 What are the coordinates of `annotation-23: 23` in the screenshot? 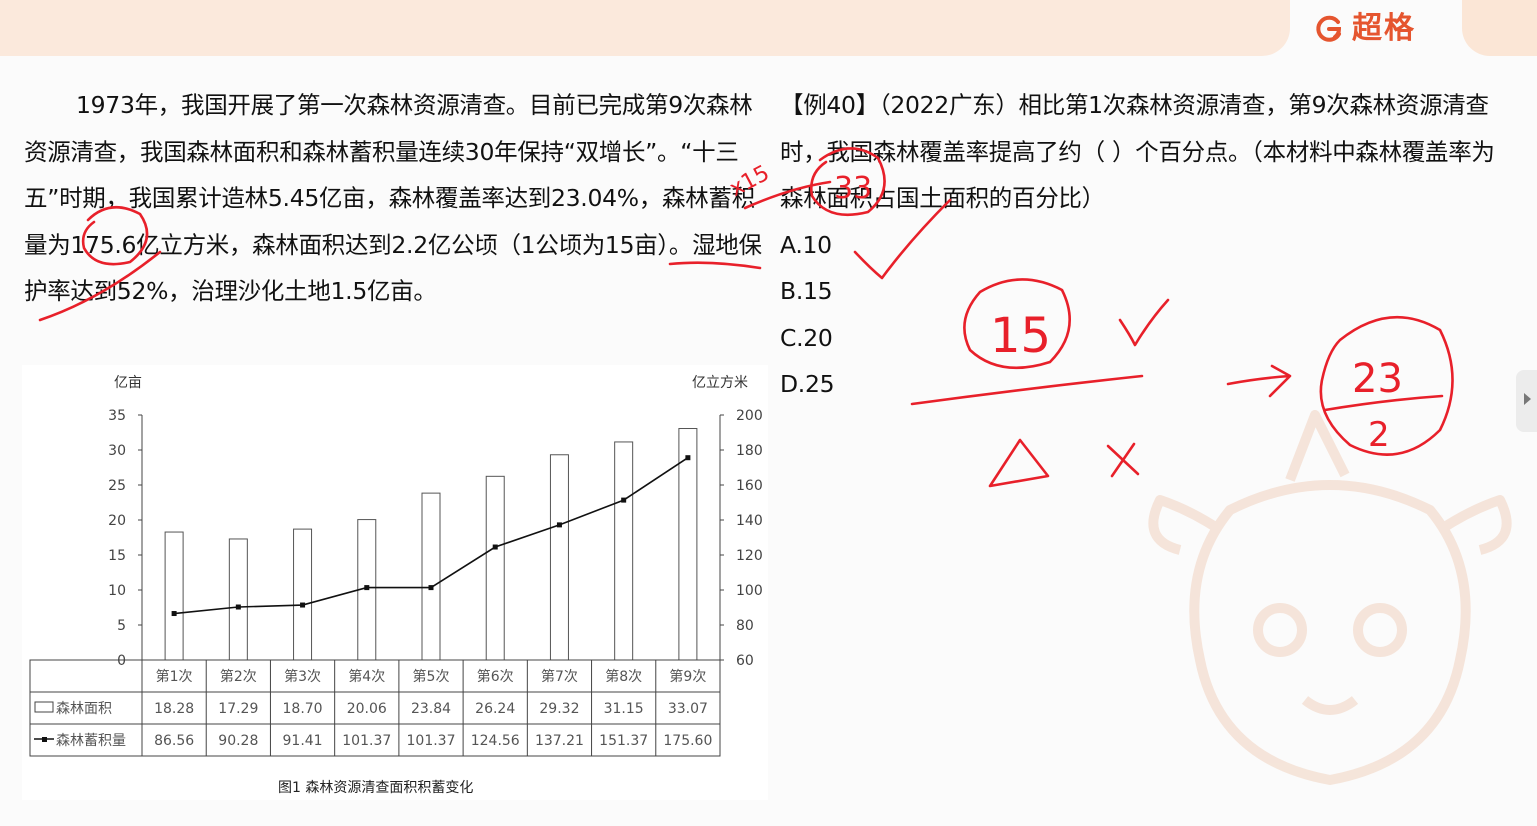 It's located at (1377, 379).